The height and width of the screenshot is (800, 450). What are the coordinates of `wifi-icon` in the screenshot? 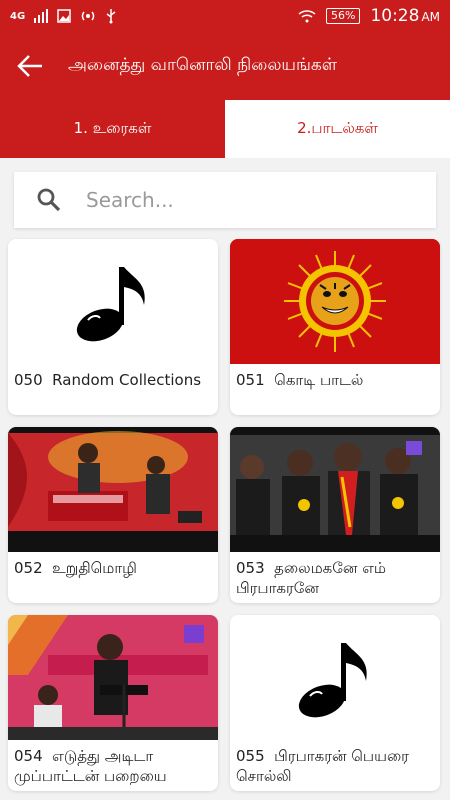 It's located at (307, 16).